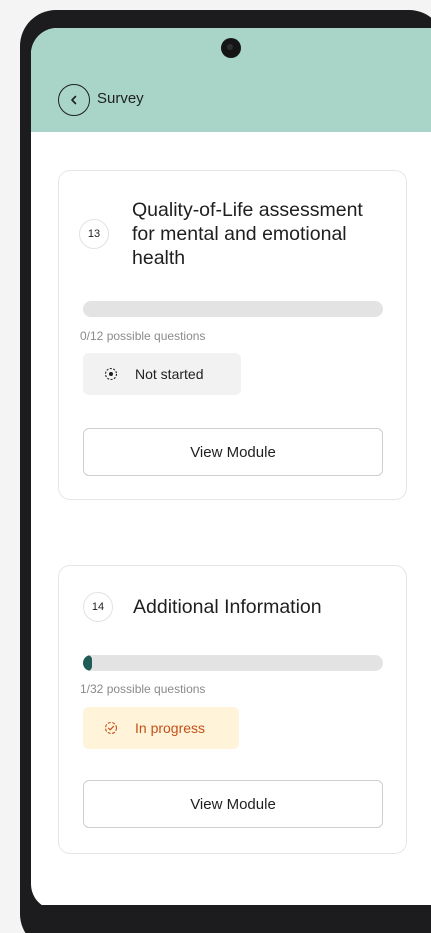 This screenshot has height=933, width=431. I want to click on app-header: Survey, so click(231, 80).